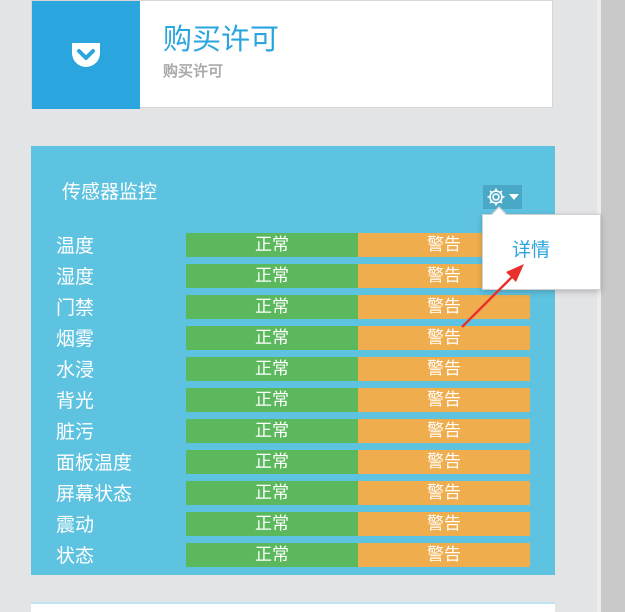 The height and width of the screenshot is (612, 625). Describe the element at coordinates (75, 432) in the screenshot. I see `sensor-label: 脏污` at that location.